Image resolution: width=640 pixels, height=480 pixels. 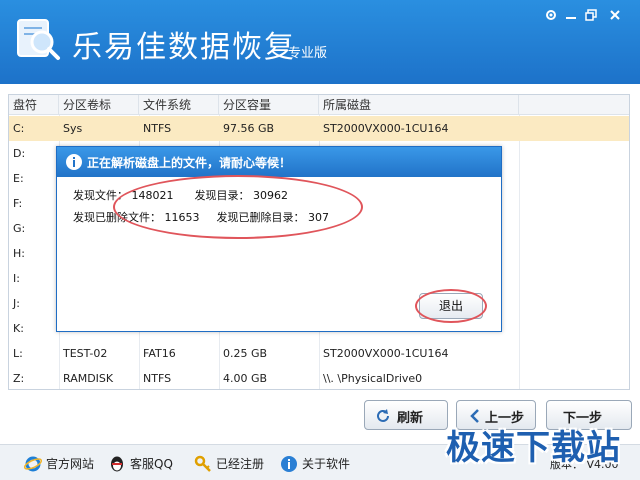 I want to click on official-website-label: 官方网站, so click(x=70, y=464).